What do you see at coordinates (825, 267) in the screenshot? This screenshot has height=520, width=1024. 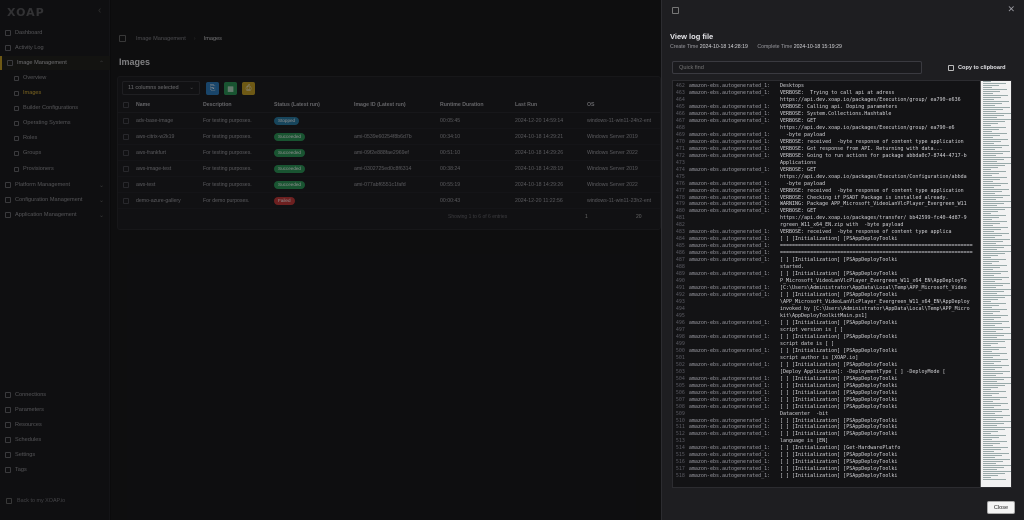 I see `log-line: 488 started.` at bounding box center [825, 267].